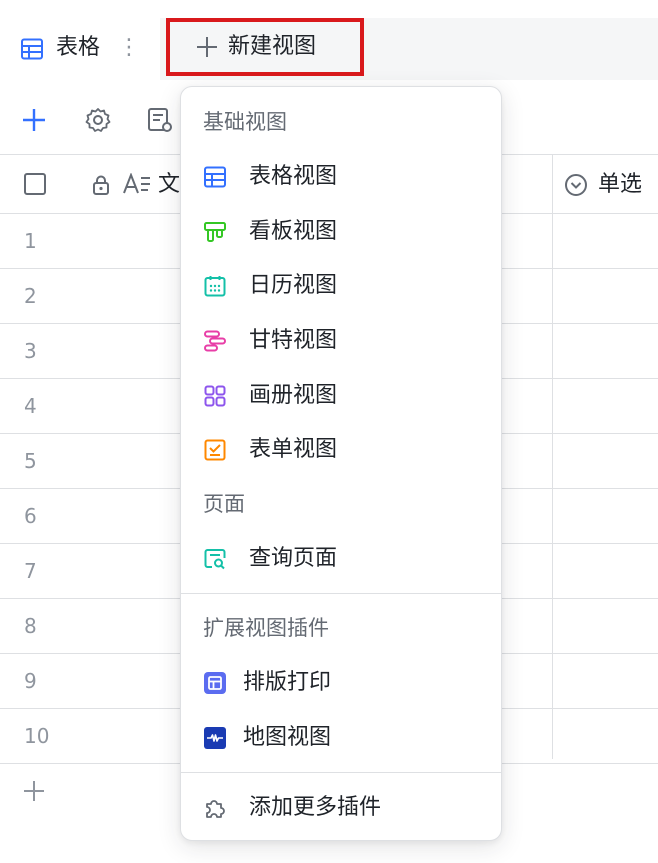  Describe the element at coordinates (266, 628) in the screenshot. I see `section-extension-plugins: 扩展视图插件` at that location.